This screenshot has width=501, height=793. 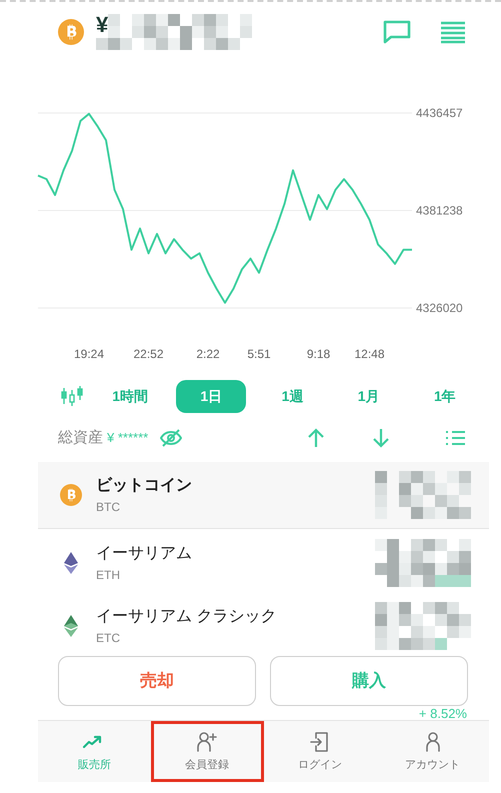 What do you see at coordinates (369, 681) in the screenshot?
I see `buy-button: 購入` at bounding box center [369, 681].